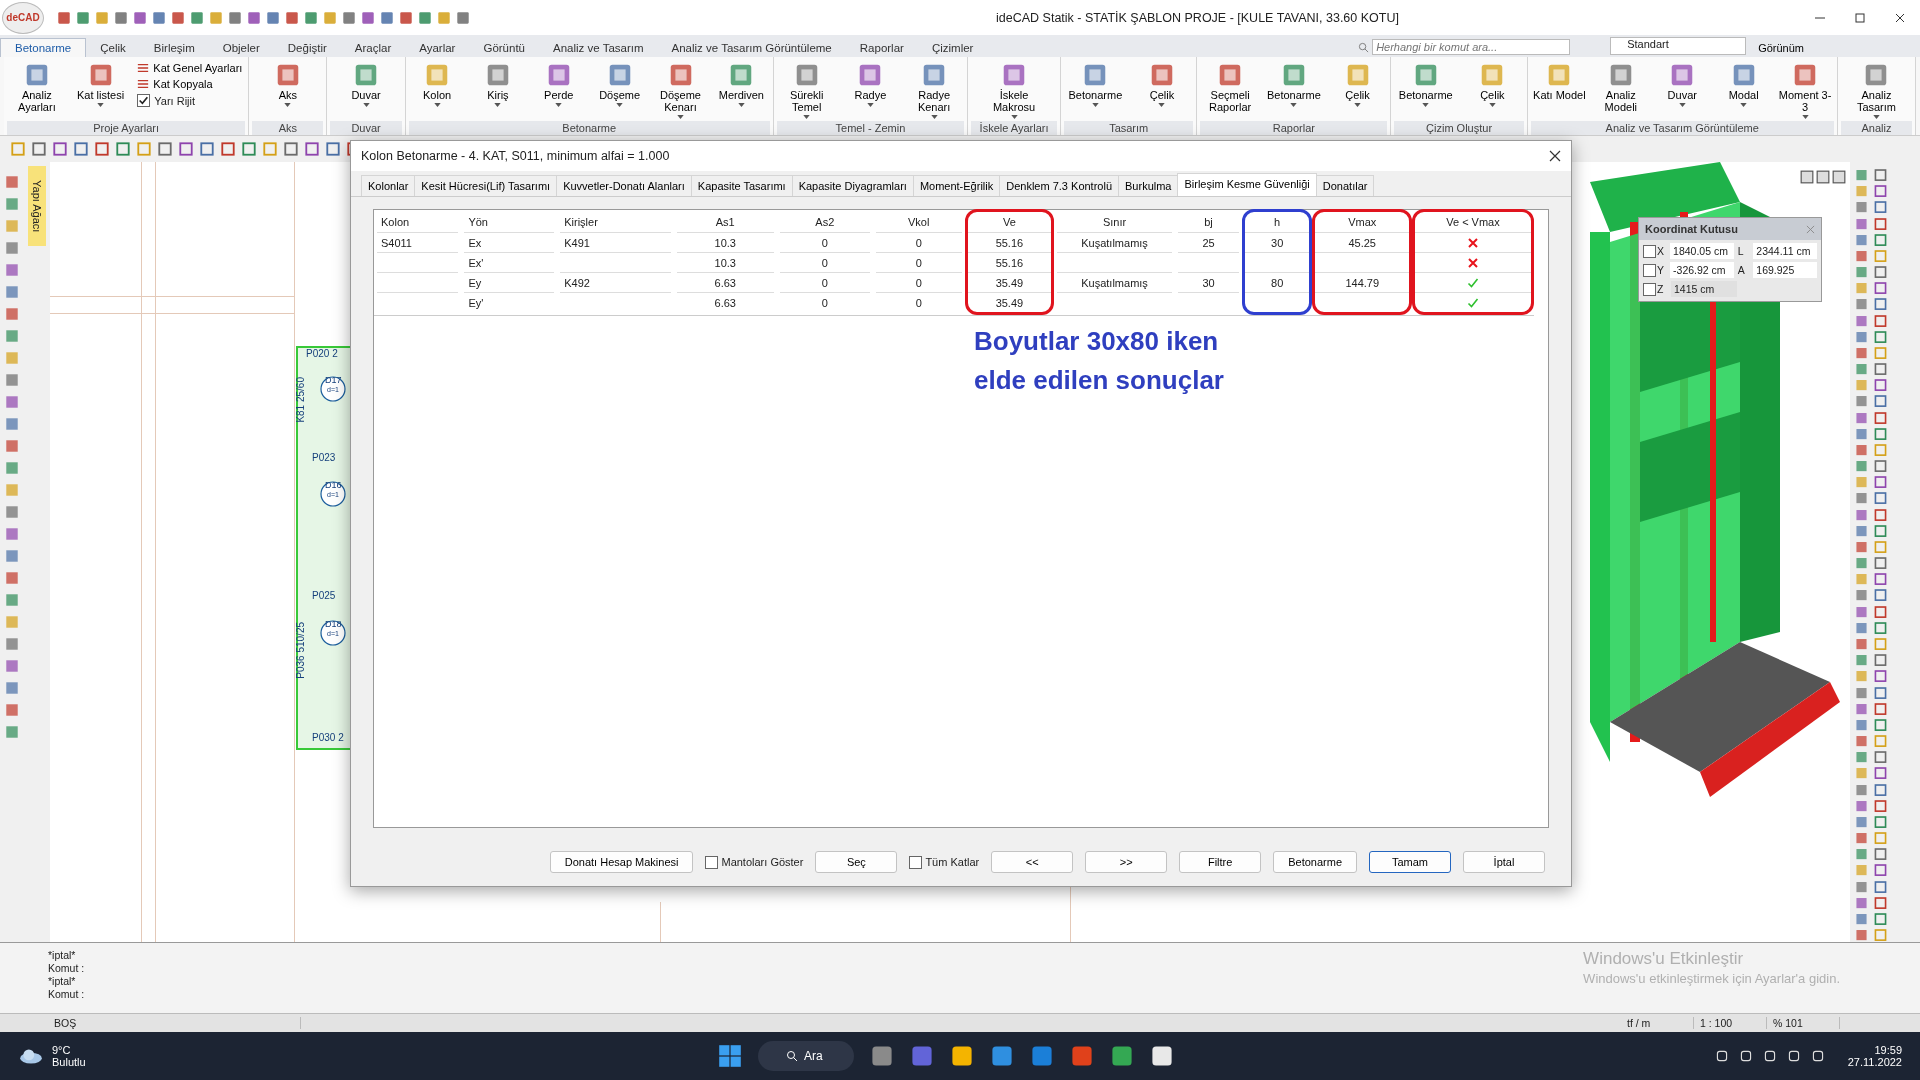 The height and width of the screenshot is (1080, 1920). What do you see at coordinates (918, 222) in the screenshot?
I see `column-header: Vkol` at bounding box center [918, 222].